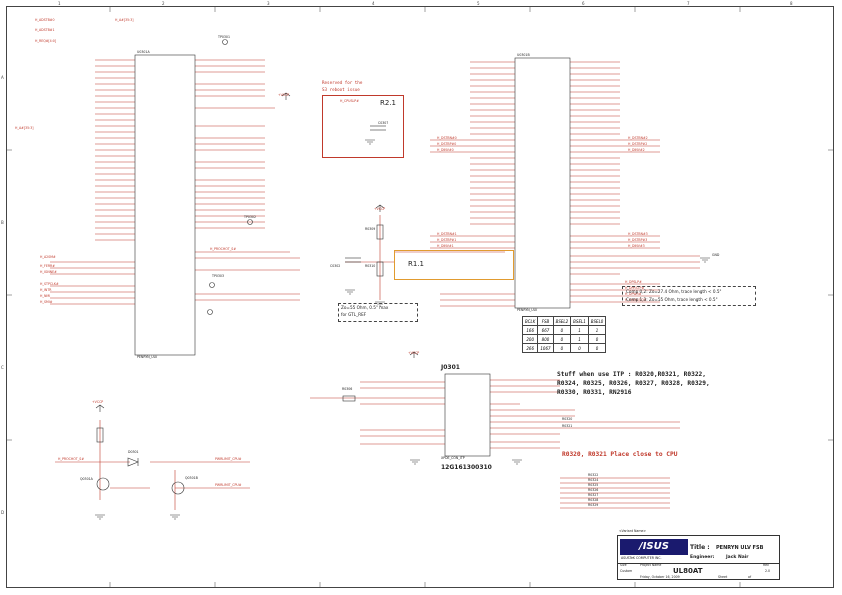  What do you see at coordinates (3, 512) in the screenshot?
I see `zone-label-d: D` at bounding box center [3, 512].